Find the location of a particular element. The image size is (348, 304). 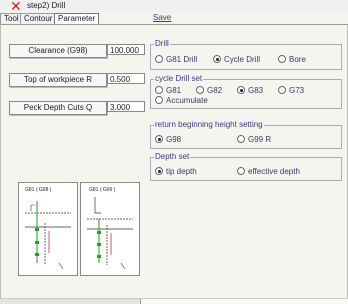

return-option-g98: G98 is located at coordinates (168, 139).